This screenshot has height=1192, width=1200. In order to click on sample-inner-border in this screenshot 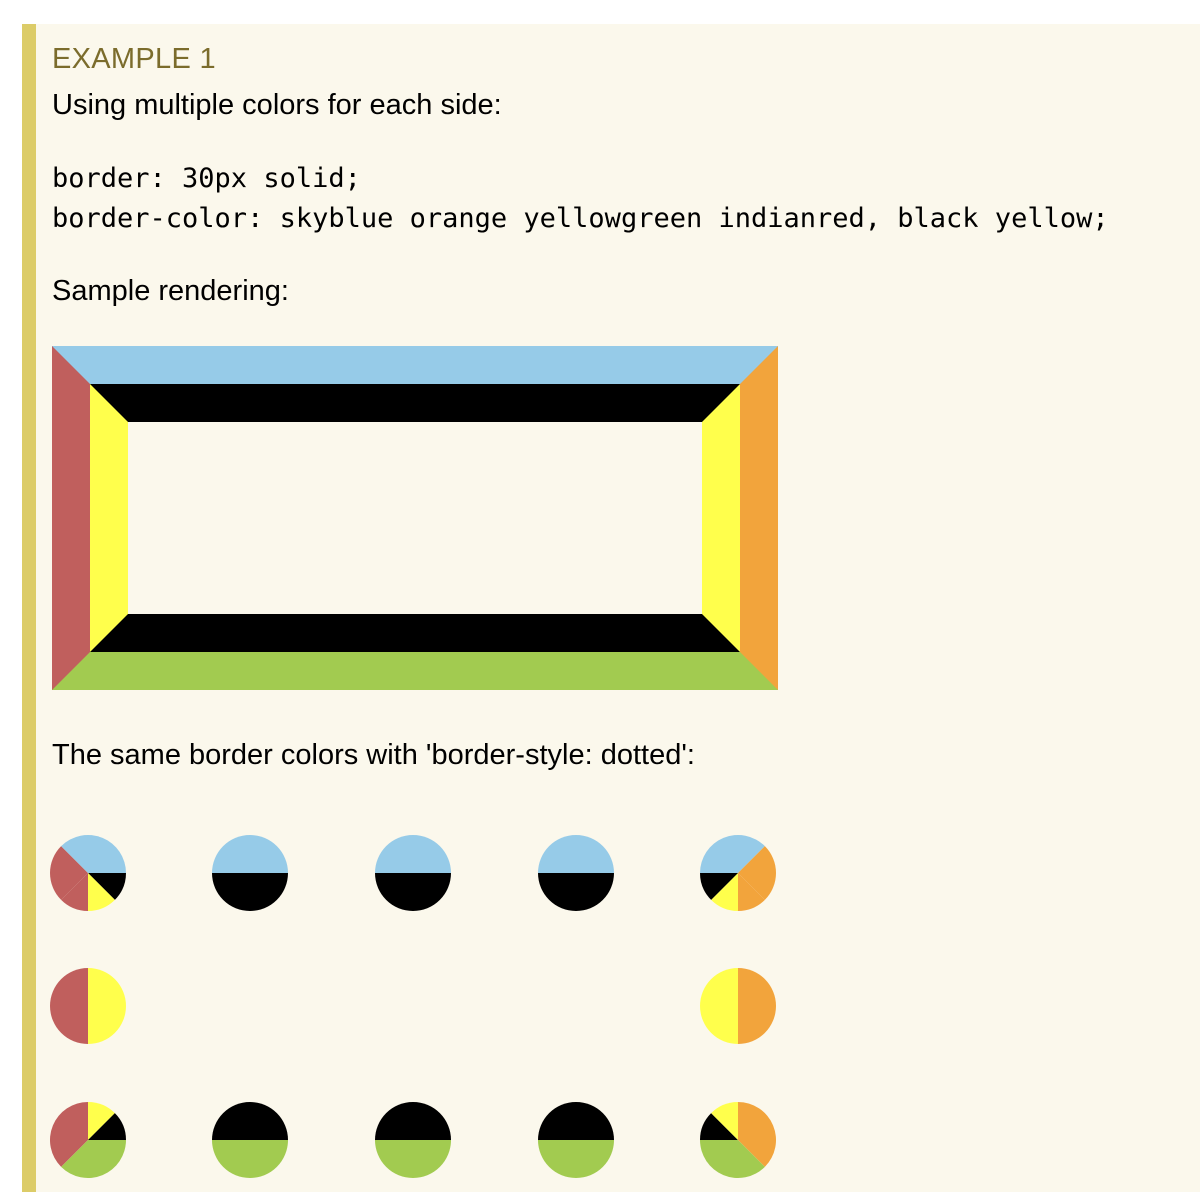, I will do `click(415, 518)`.